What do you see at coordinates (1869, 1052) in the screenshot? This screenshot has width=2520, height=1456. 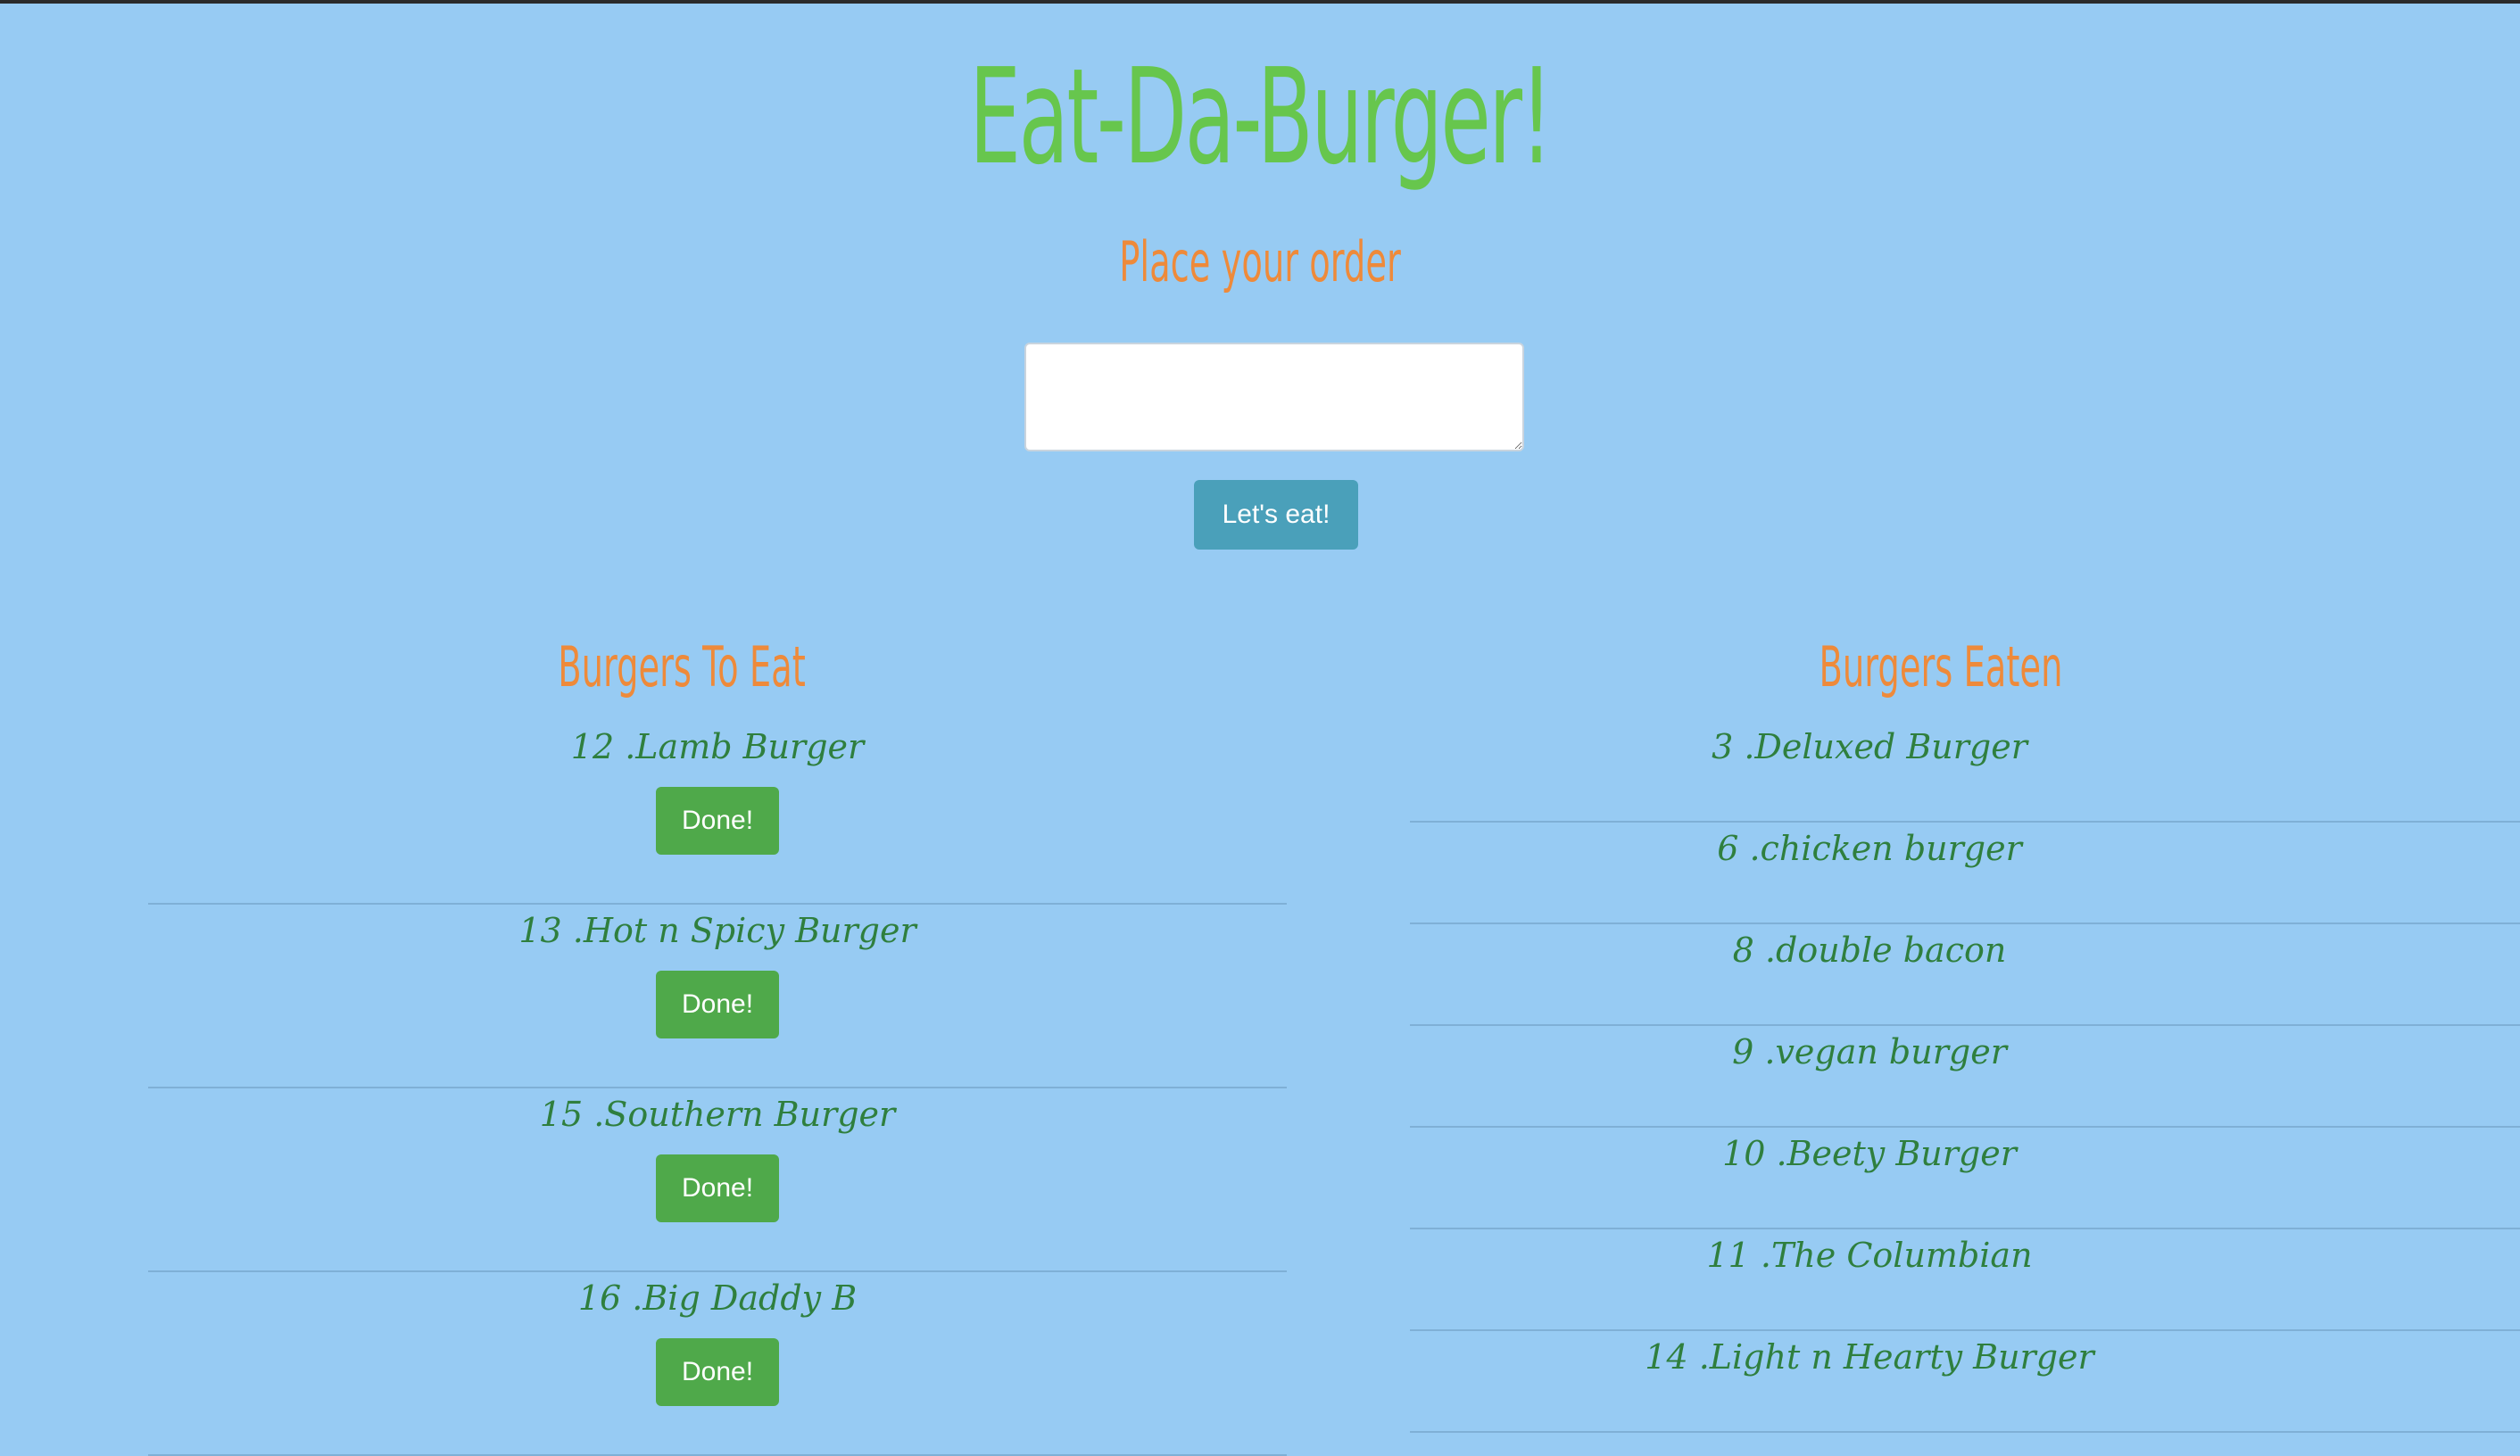 I see `burger-name: 9 .vegan burger` at bounding box center [1869, 1052].